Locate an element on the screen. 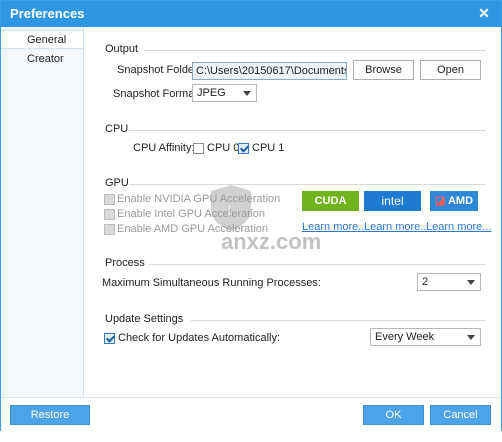  intel-badge: intel is located at coordinates (392, 201).